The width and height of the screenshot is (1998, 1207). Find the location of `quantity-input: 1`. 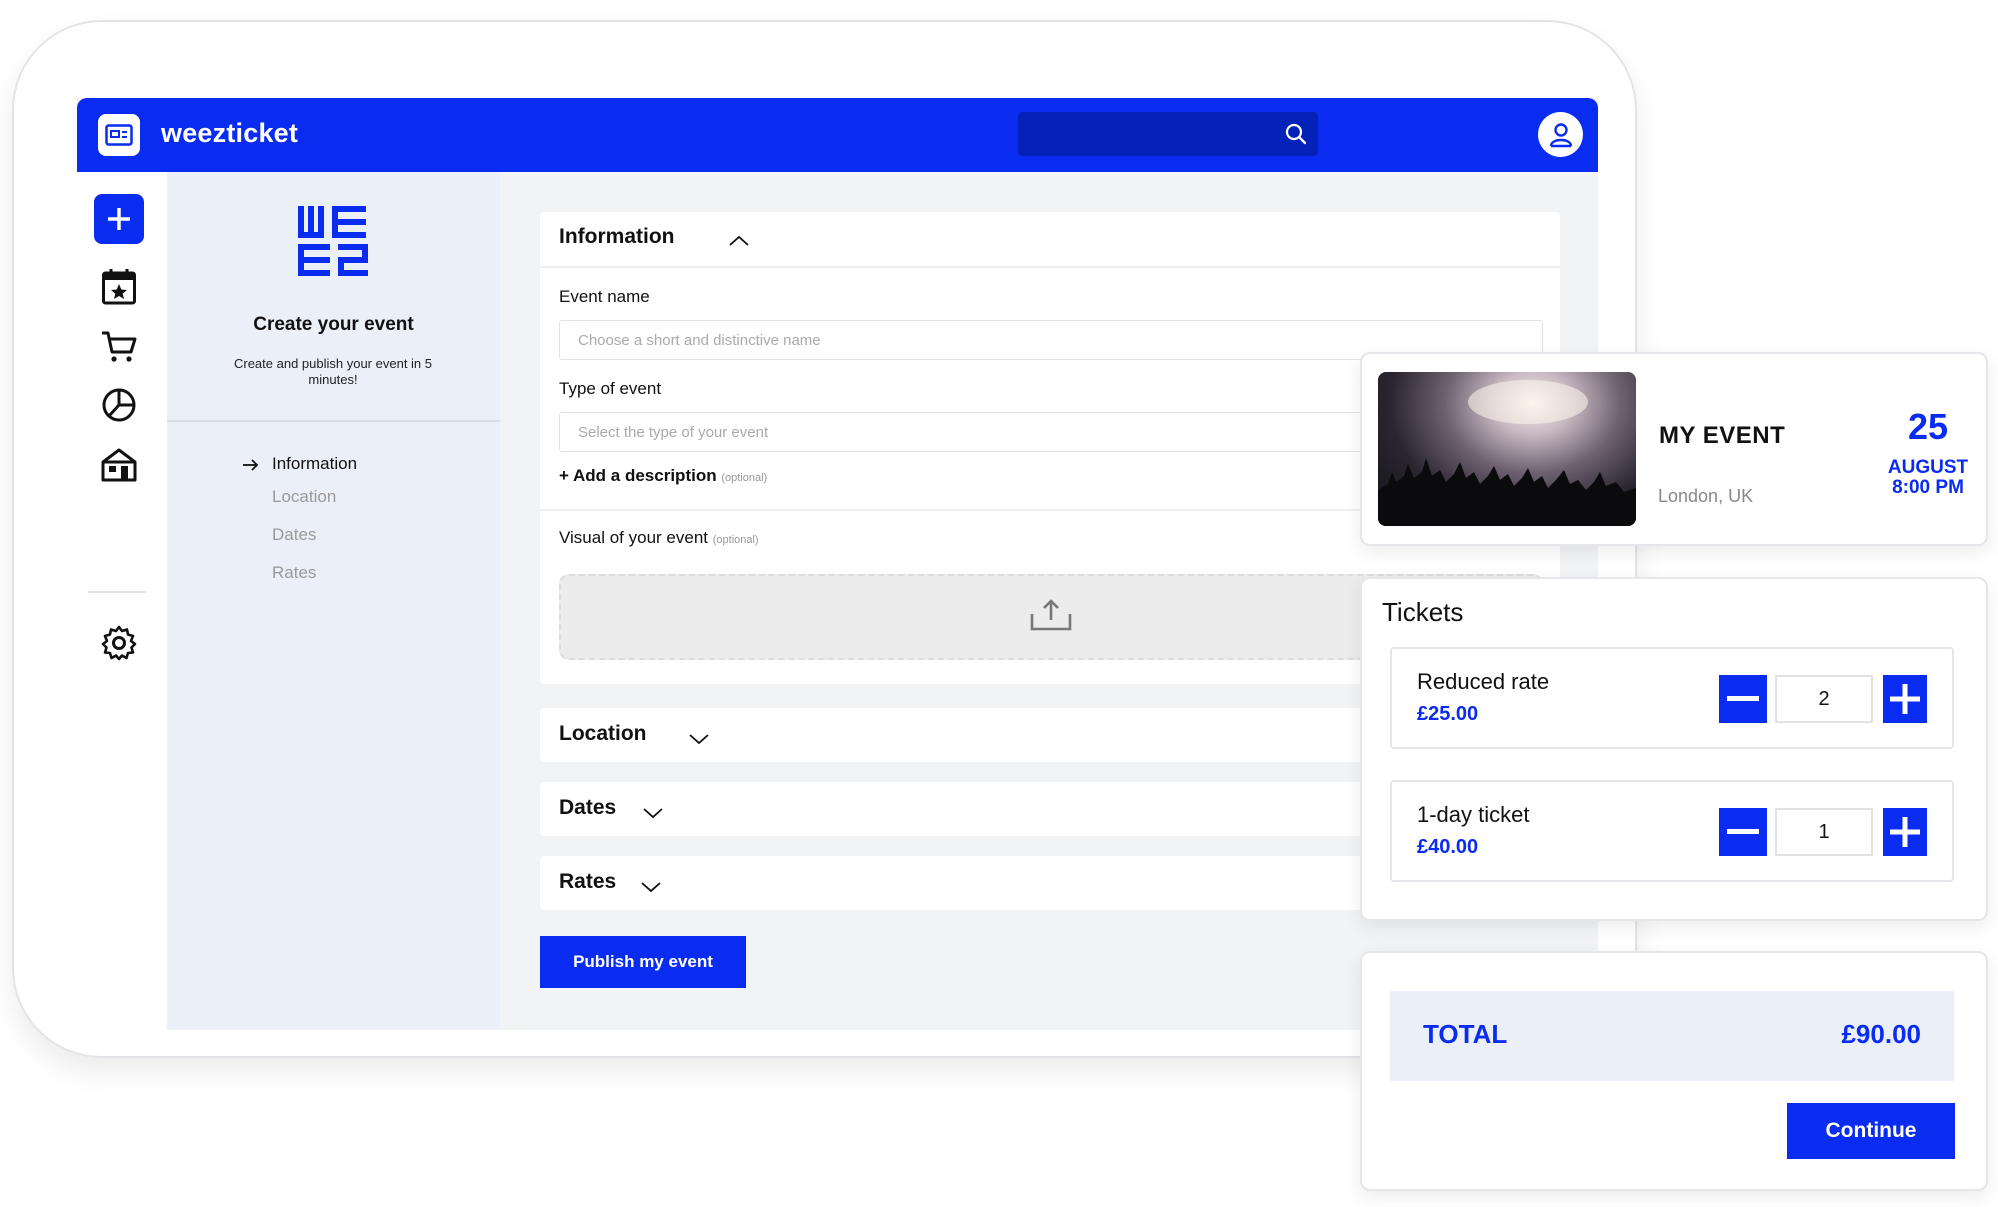

quantity-input: 1 is located at coordinates (1824, 832).